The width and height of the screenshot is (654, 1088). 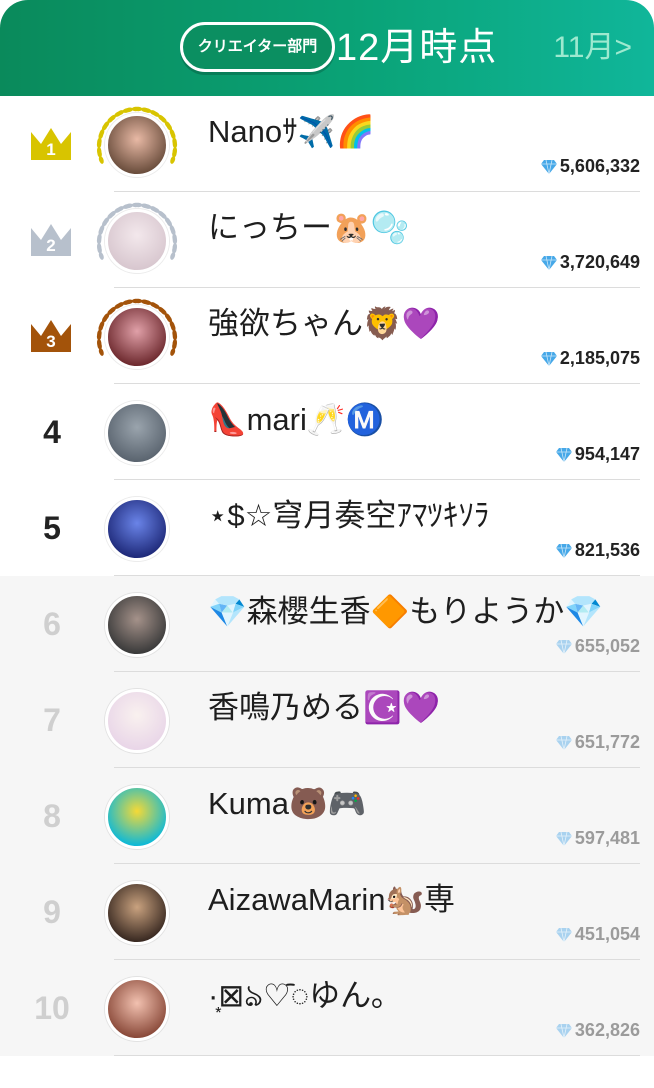 What do you see at coordinates (599, 358) in the screenshot?
I see `score-value: 2,185,075` at bounding box center [599, 358].